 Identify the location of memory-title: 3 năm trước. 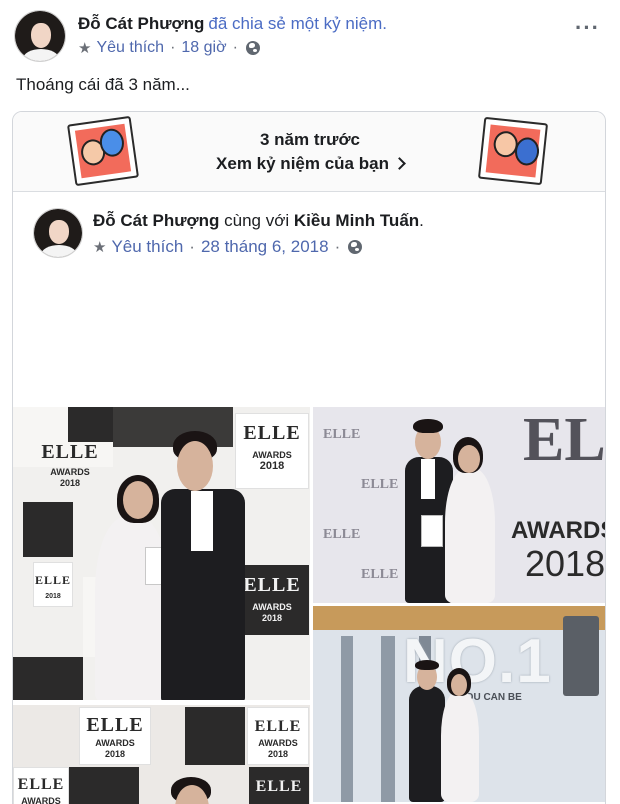
(310, 139).